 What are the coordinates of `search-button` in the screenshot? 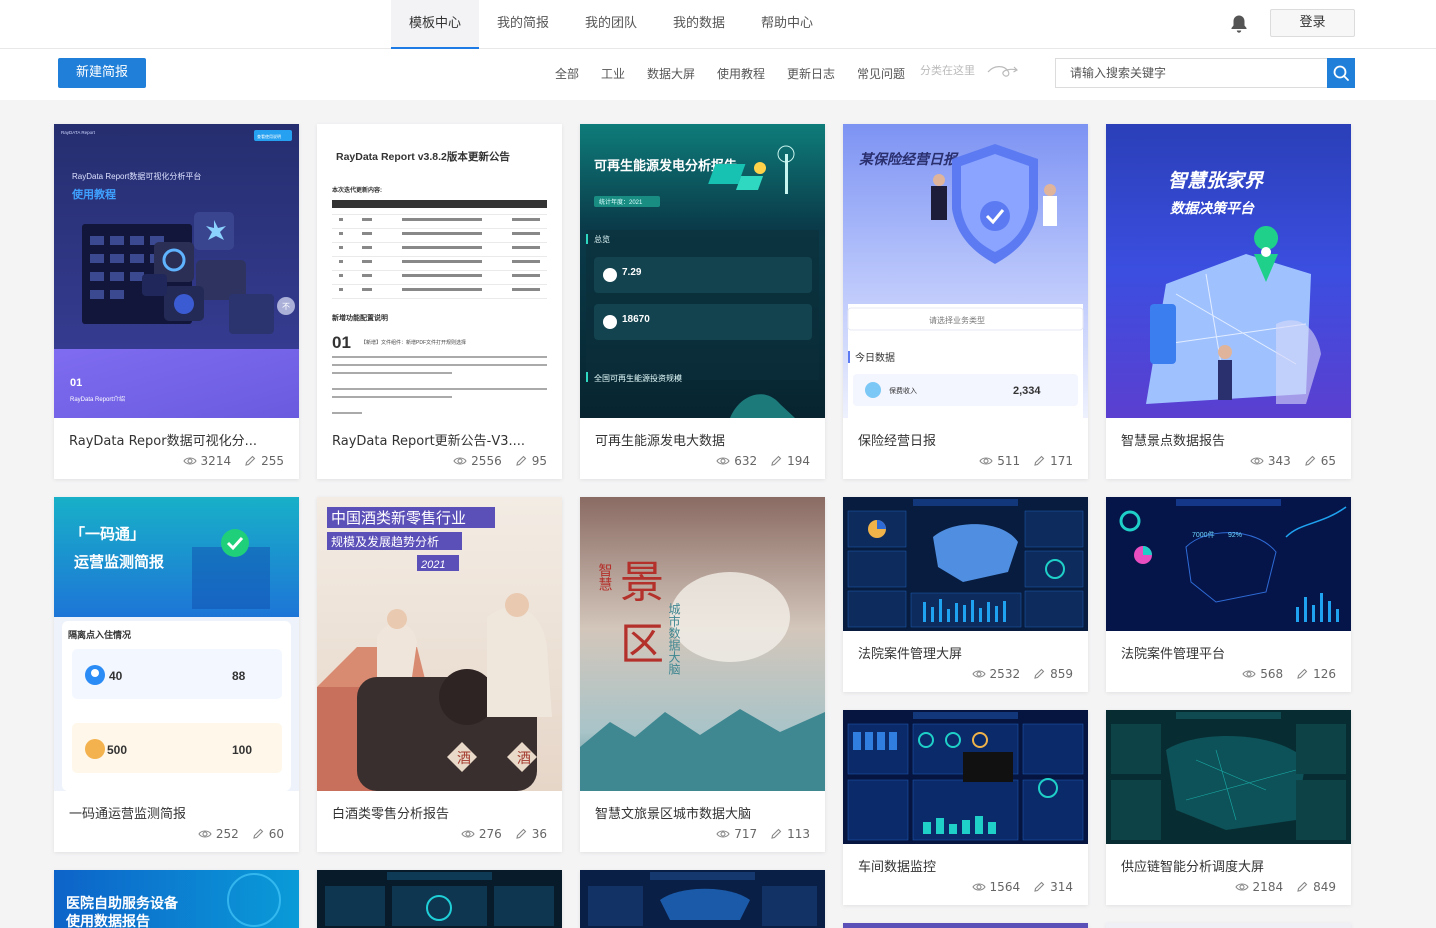 It's located at (1341, 73).